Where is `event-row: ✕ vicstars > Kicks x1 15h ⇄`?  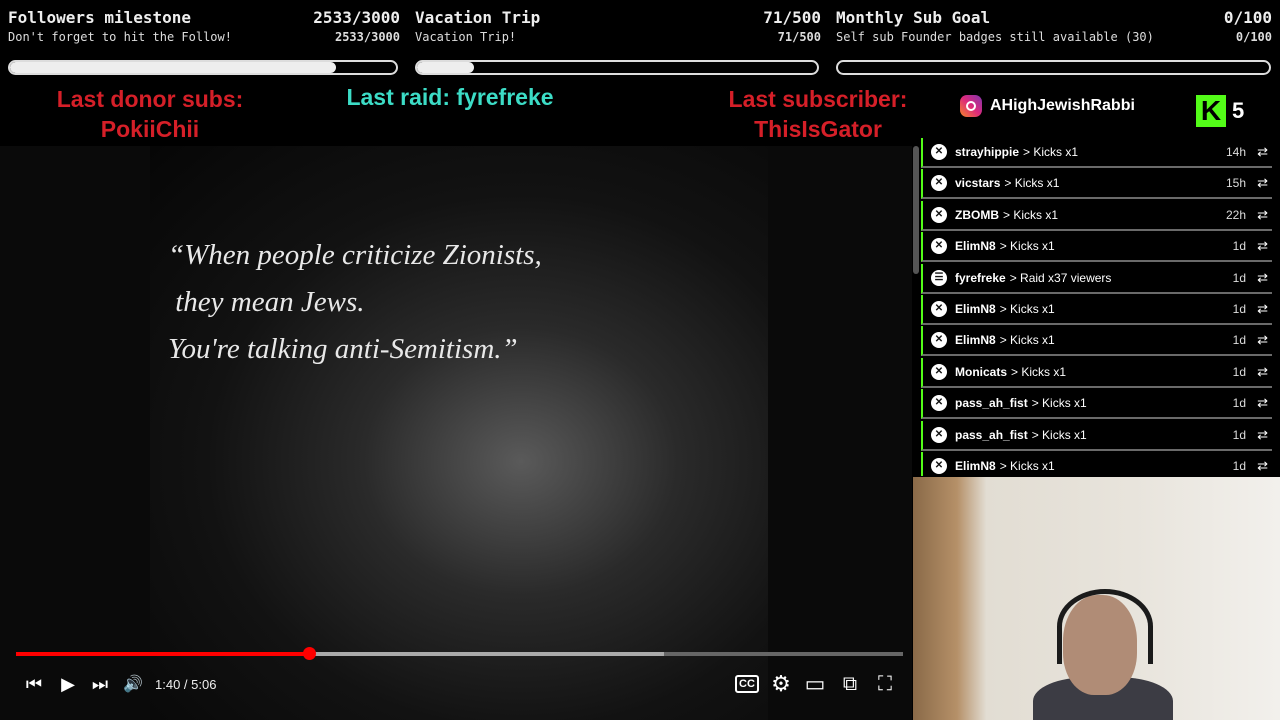 event-row: ✕ vicstars > Kicks x1 15h ⇄ is located at coordinates (1096, 184).